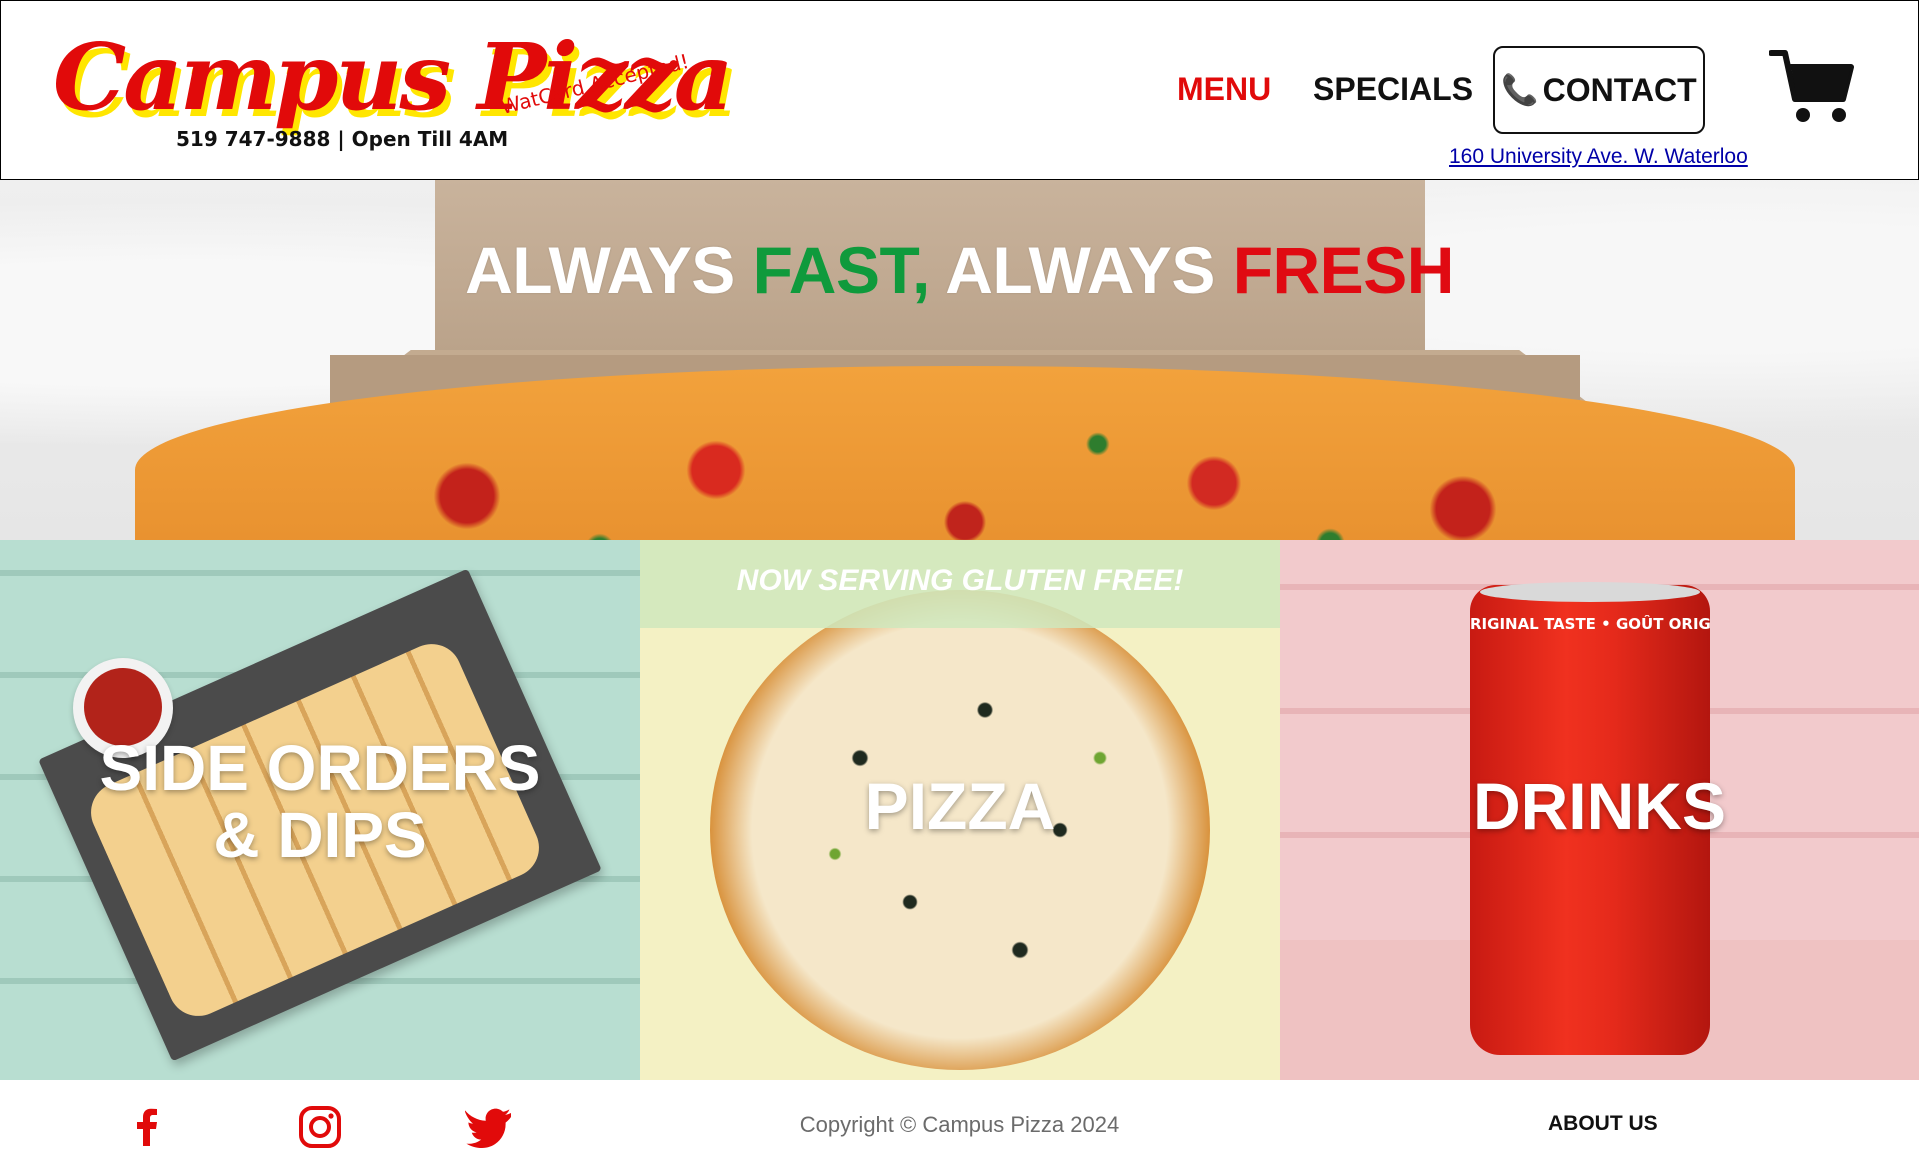  What do you see at coordinates (959, 1125) in the screenshot?
I see `site-footer: Copyright © Campus Pizza 2024 ABOUT US` at bounding box center [959, 1125].